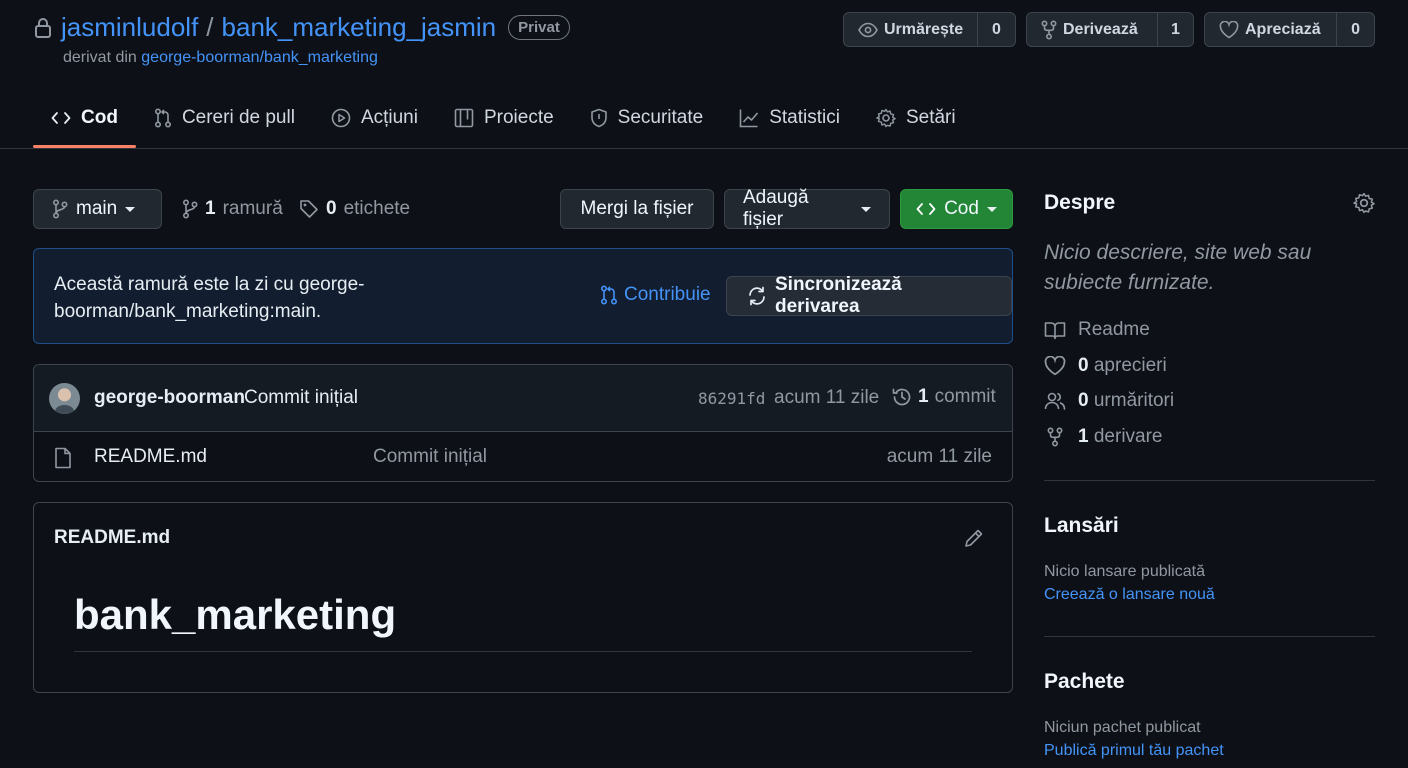  Describe the element at coordinates (1283, 29) in the screenshot. I see `star-label: Apreciază` at that location.